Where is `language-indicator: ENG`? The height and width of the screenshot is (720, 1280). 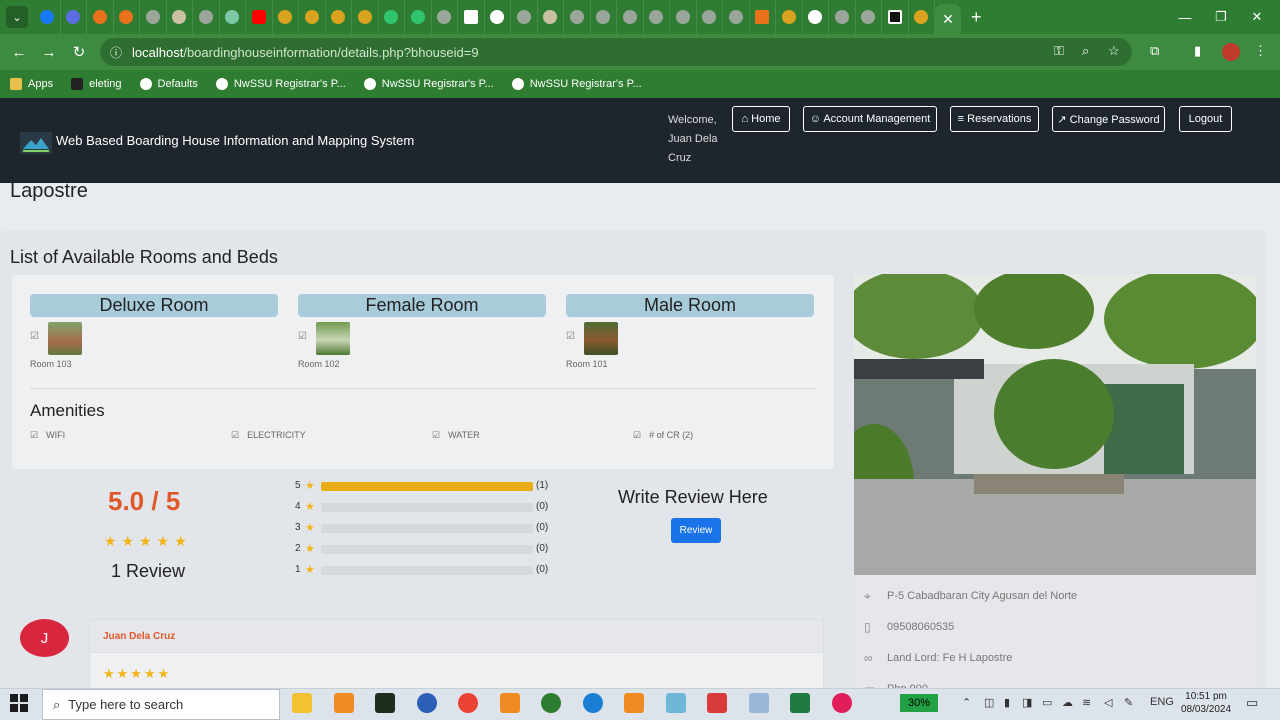
language-indicator: ENG is located at coordinates (1162, 702).